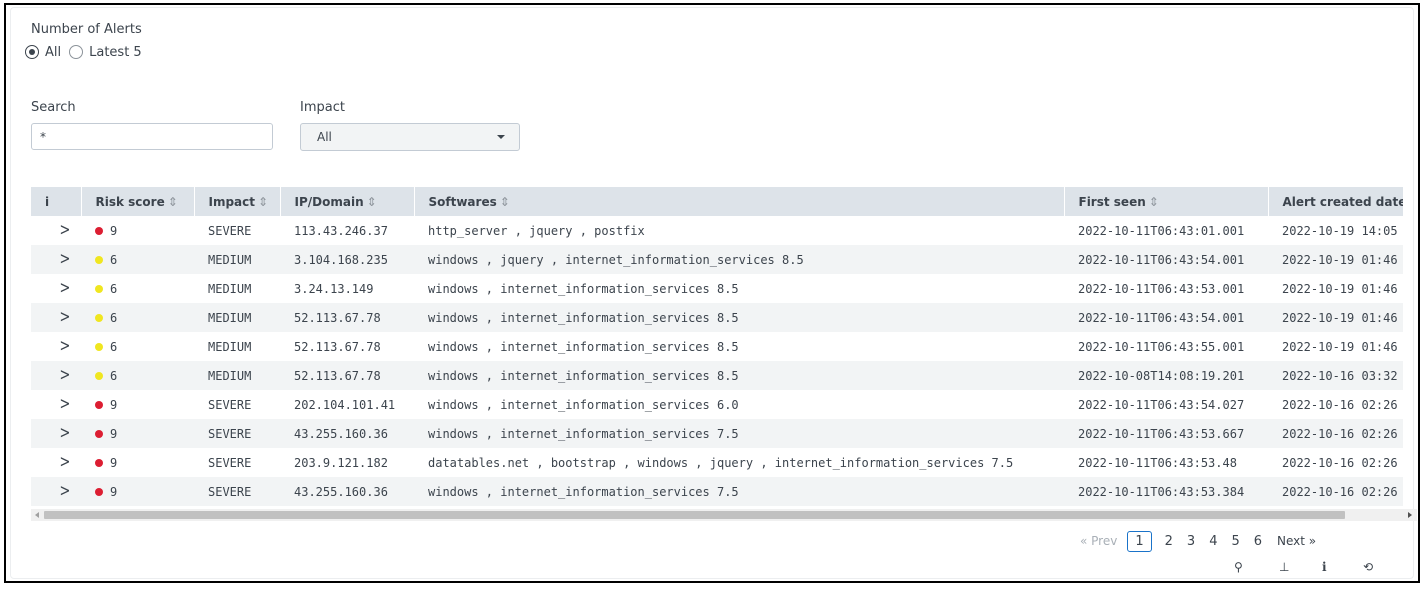  I want to click on impact-dropdown: All, so click(410, 137).